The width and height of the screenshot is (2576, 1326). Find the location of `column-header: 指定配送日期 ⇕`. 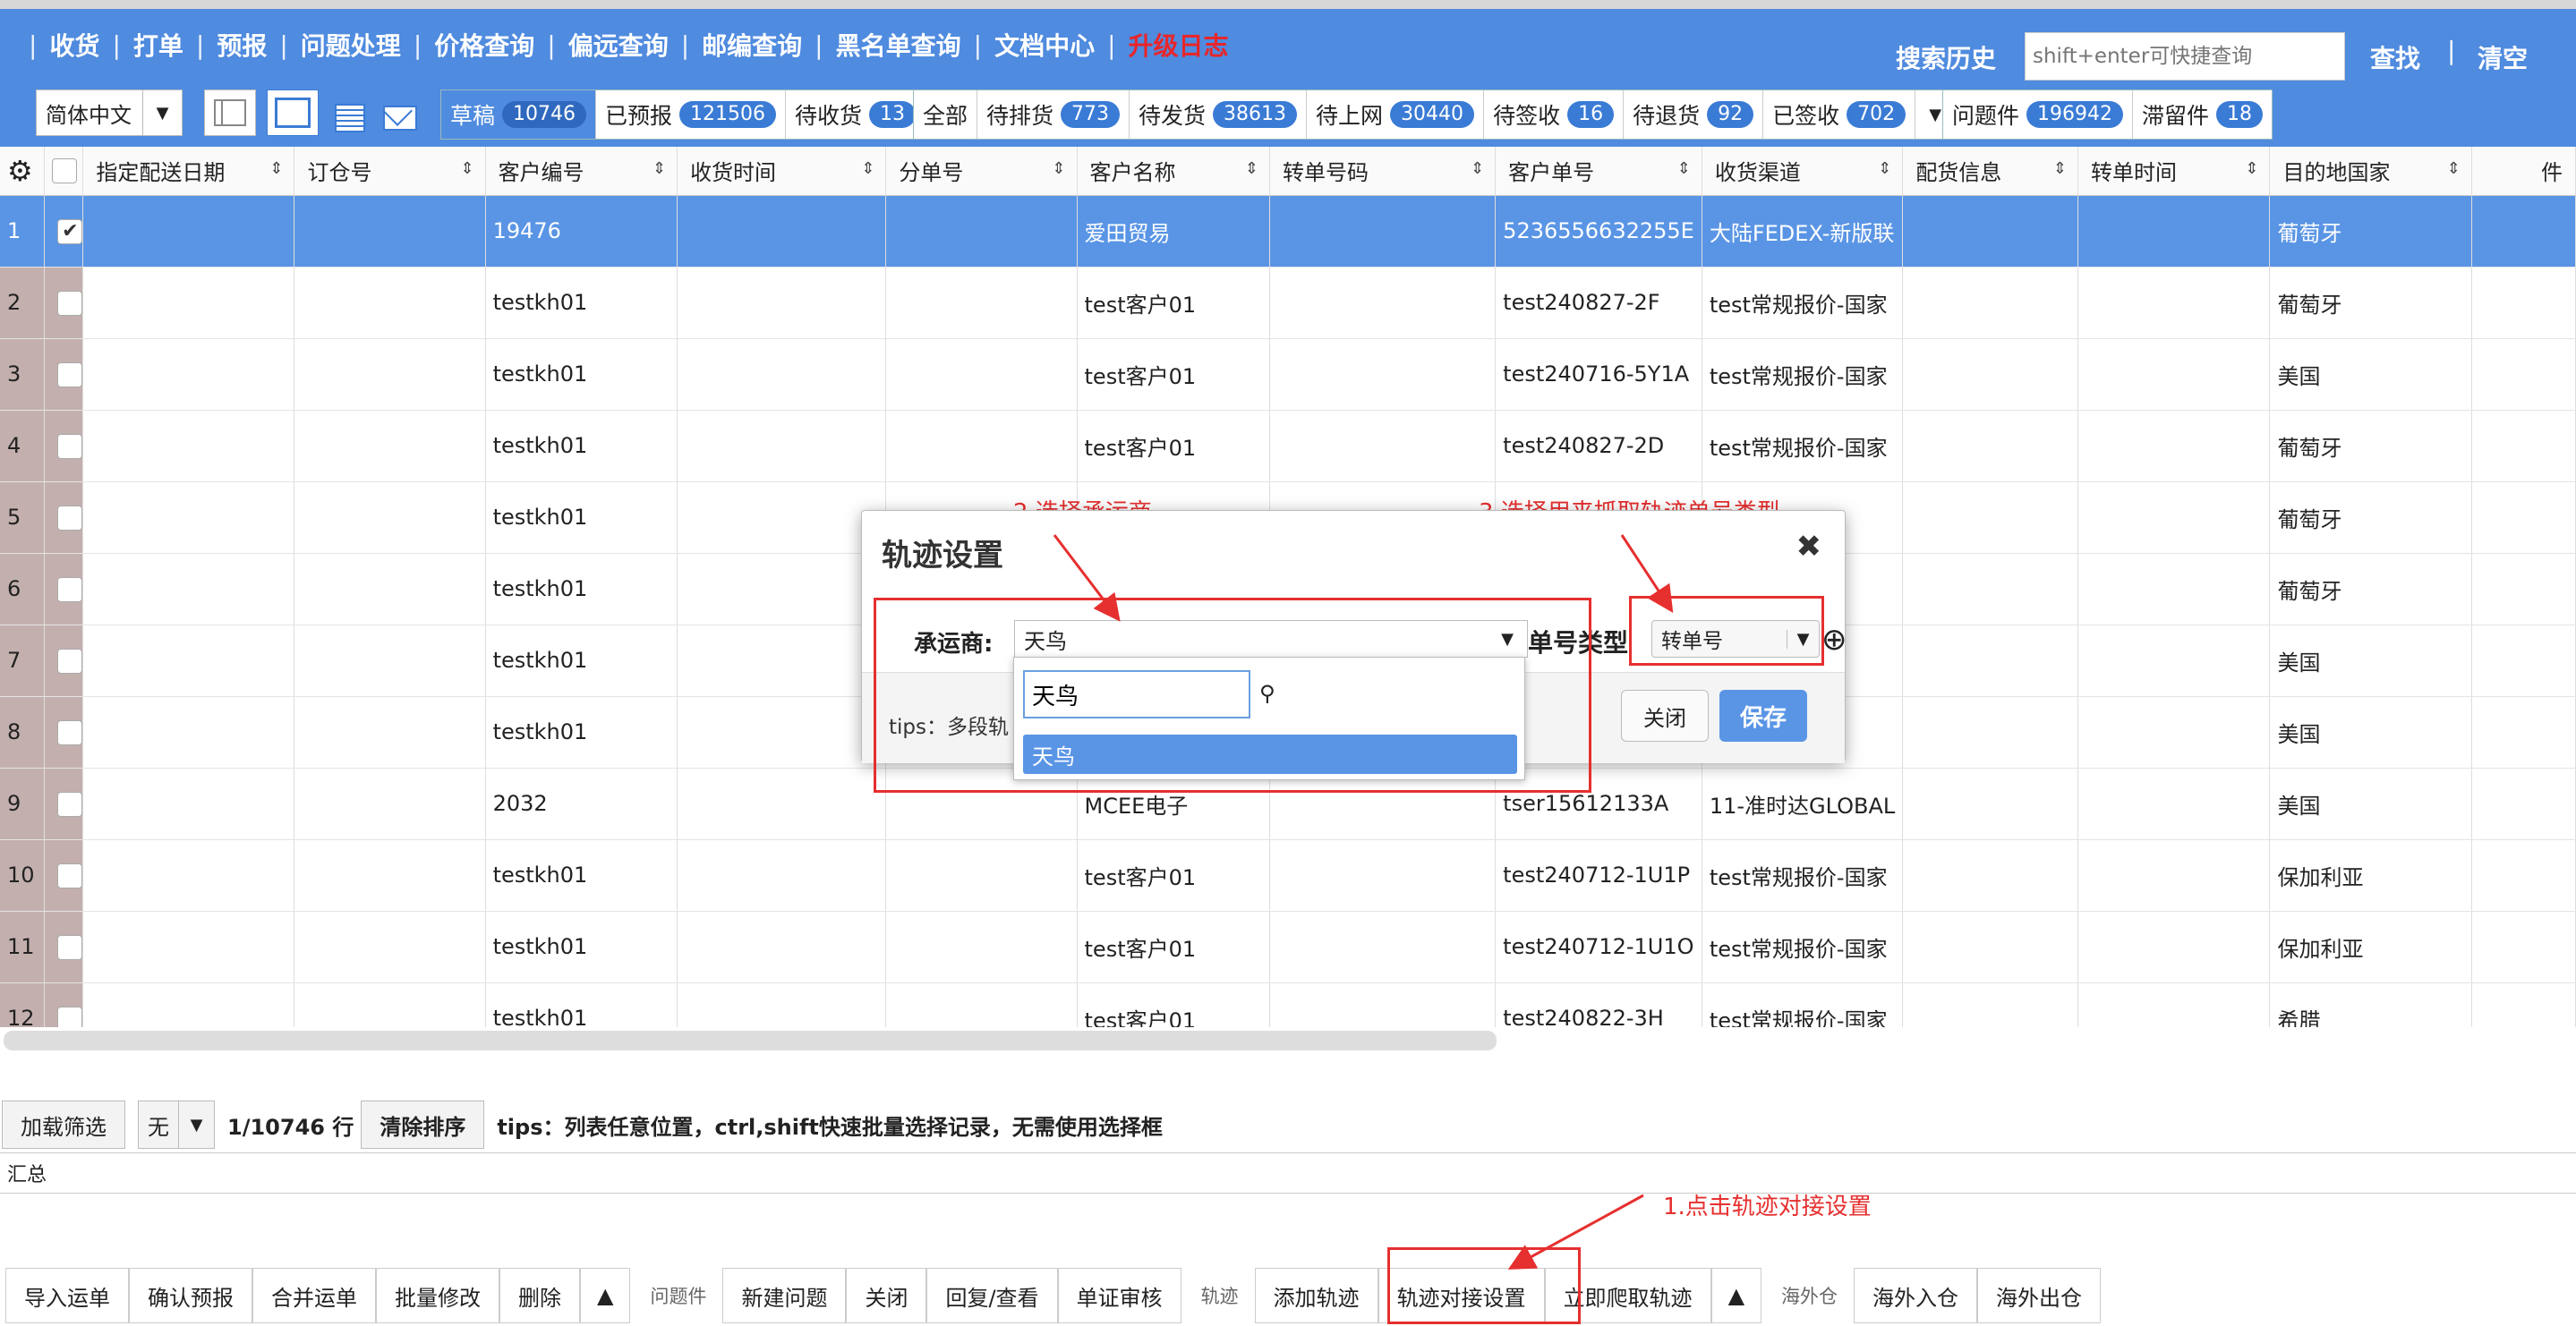

column-header: 指定配送日期 ⇕ is located at coordinates (188, 171).